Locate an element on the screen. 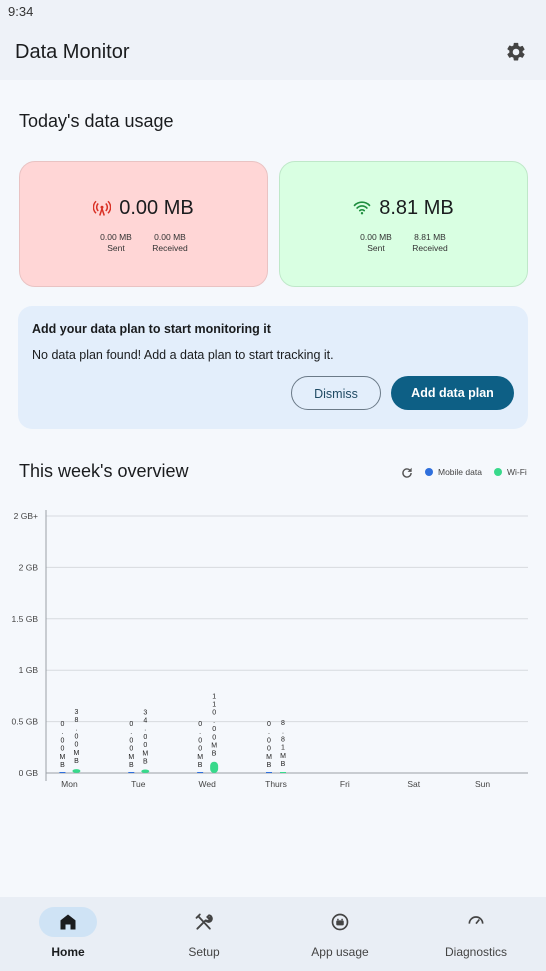  app-usage-icon is located at coordinates (340, 922).